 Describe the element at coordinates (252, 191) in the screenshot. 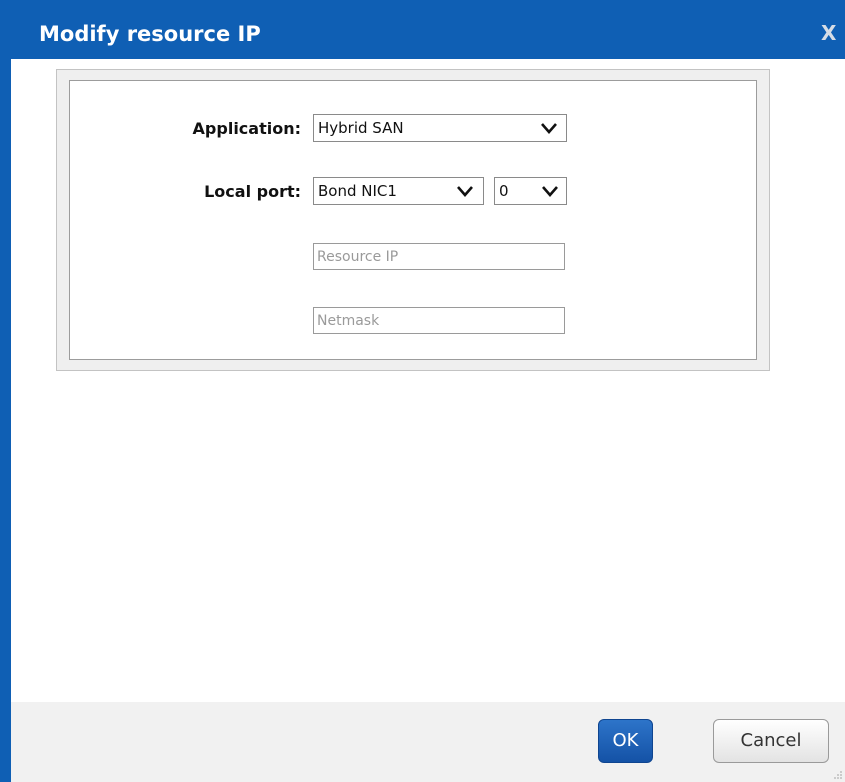

I see `local-port-label: Local port:` at that location.